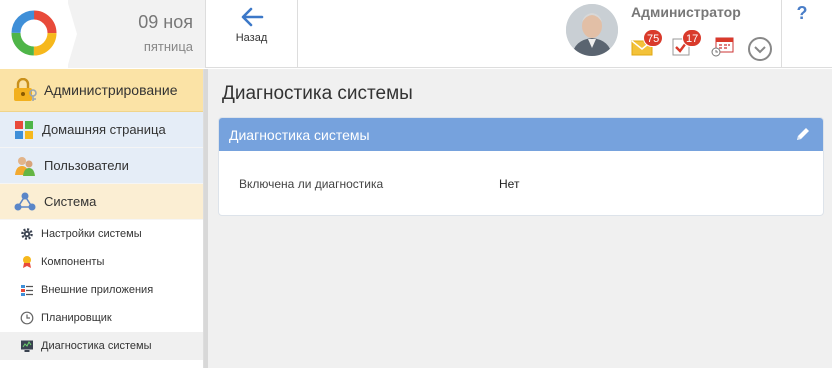  What do you see at coordinates (168, 46) in the screenshot?
I see `date-weekday: пятница` at bounding box center [168, 46].